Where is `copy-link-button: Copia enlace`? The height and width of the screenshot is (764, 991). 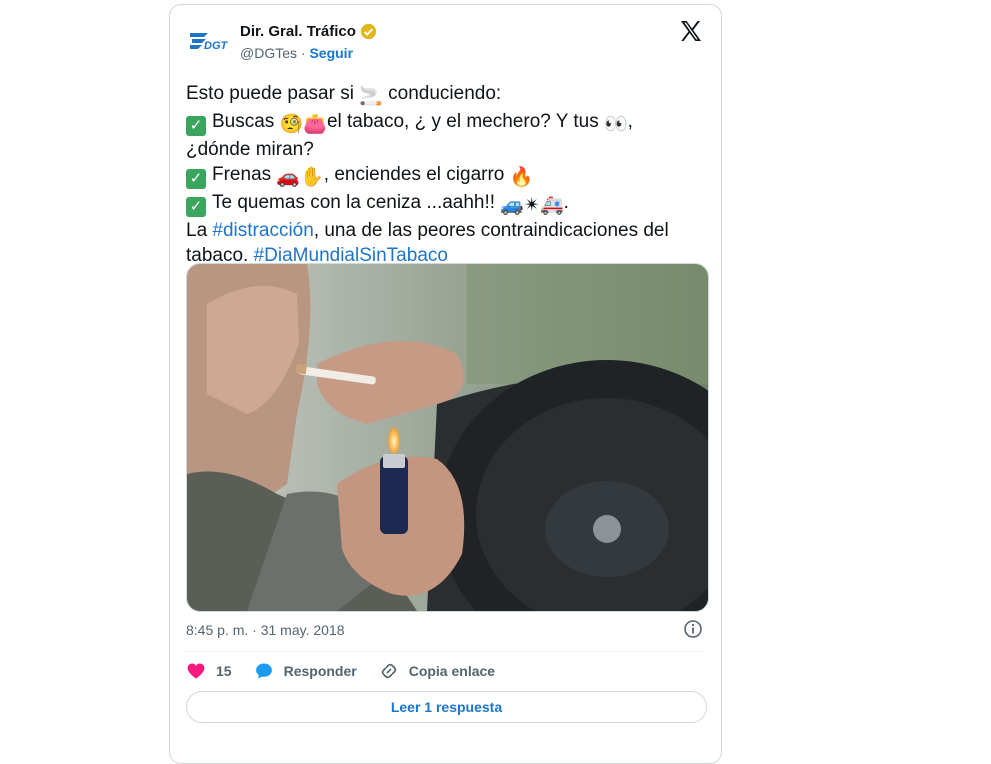 copy-link-button: Copia enlace is located at coordinates (437, 671).